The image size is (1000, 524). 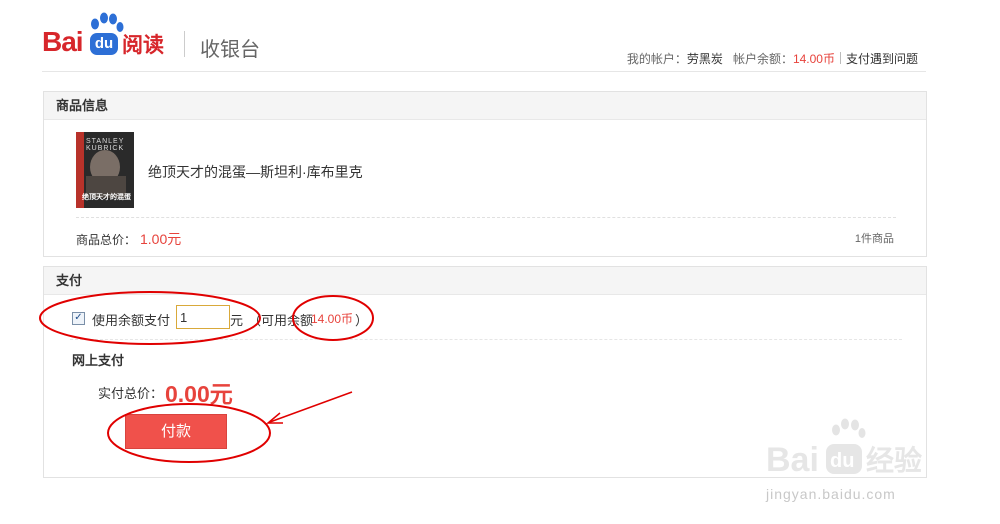 I want to click on book-title: 绝顶天才的混蛋—斯坦利·库布里克, so click(x=255, y=172).